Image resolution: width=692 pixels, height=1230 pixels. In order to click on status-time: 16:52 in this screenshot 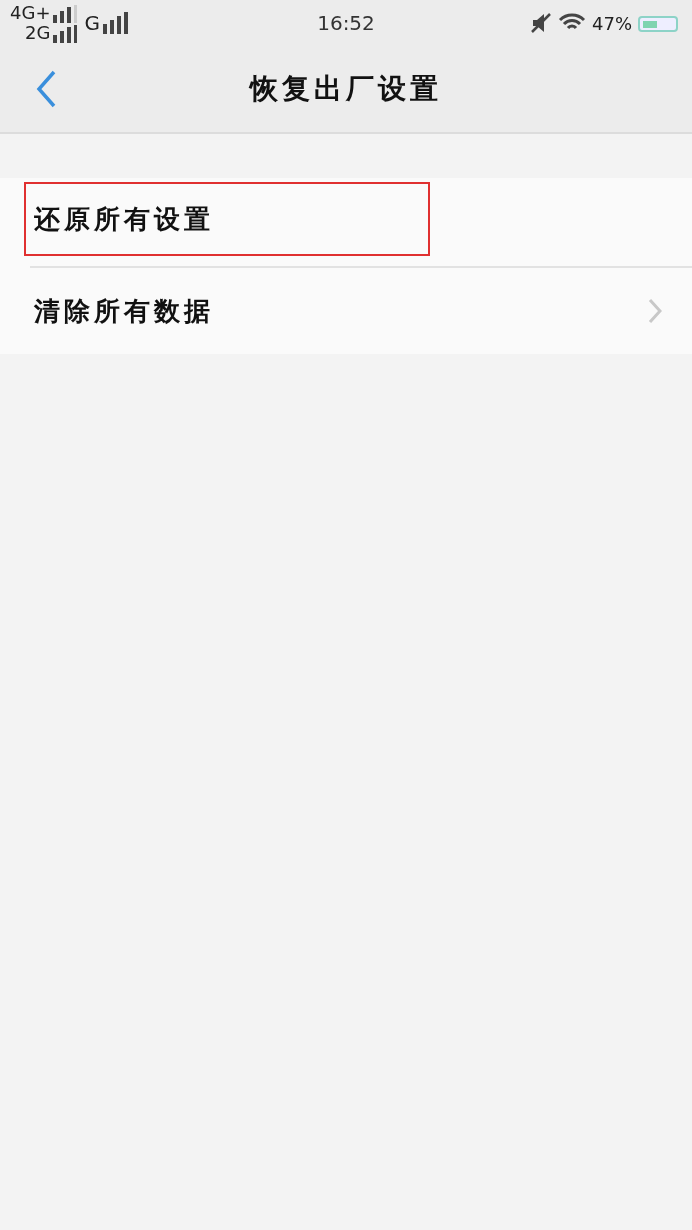, I will do `click(346, 23)`.